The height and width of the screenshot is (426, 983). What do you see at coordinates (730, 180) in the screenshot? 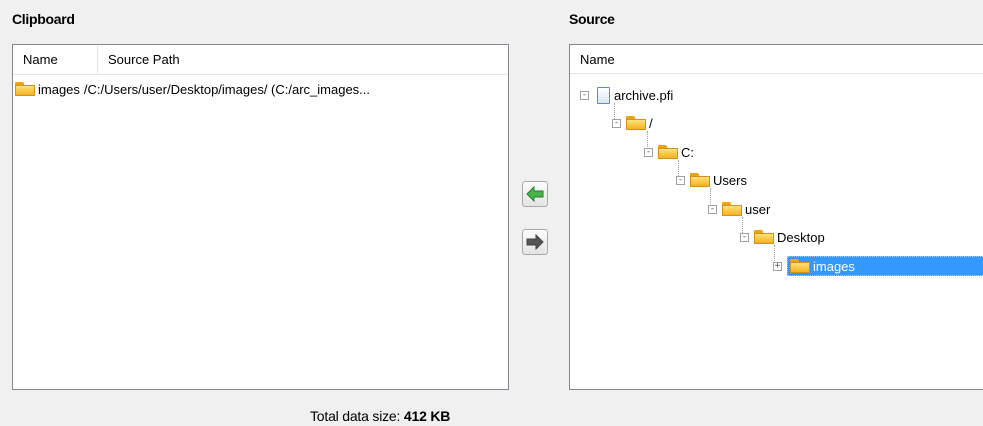
I see `tree-node-label: Users` at bounding box center [730, 180].